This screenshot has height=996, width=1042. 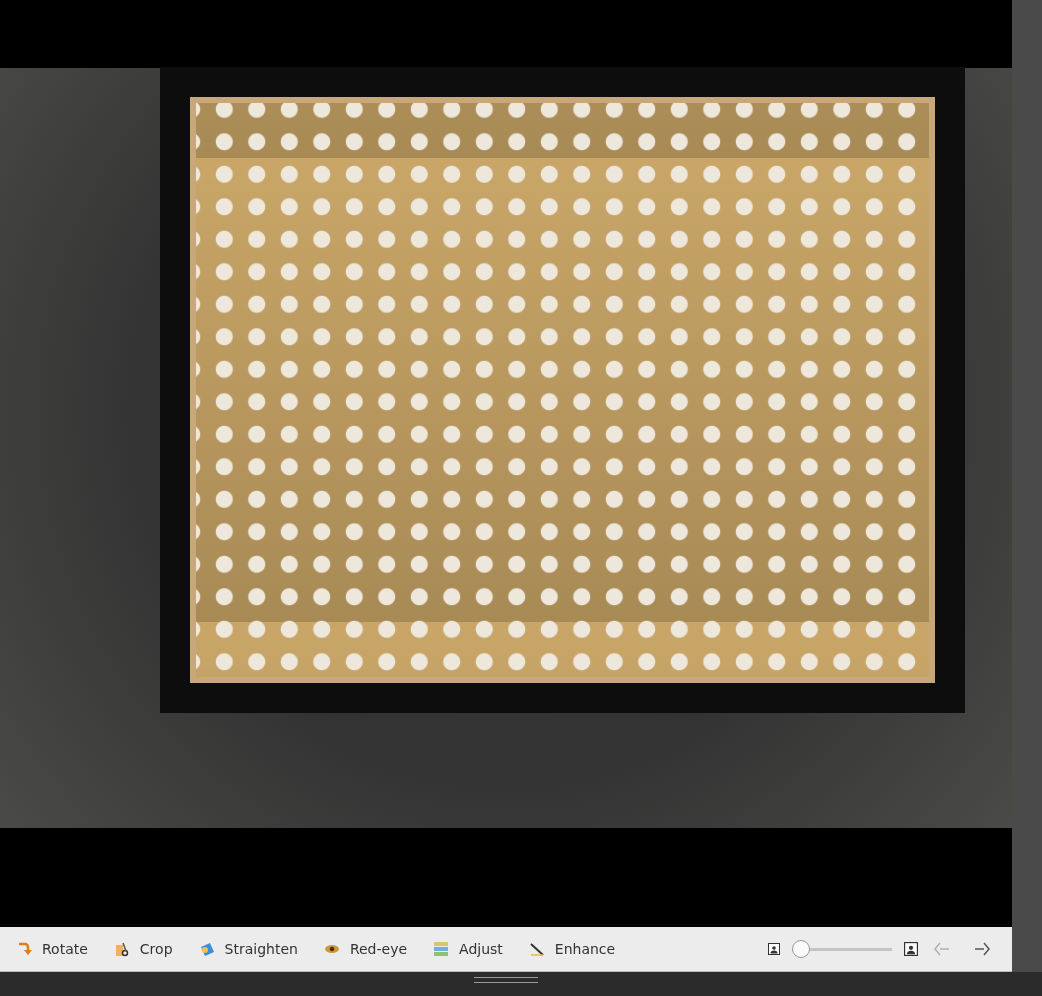 What do you see at coordinates (146, 949) in the screenshot?
I see `crop-button: Crop` at bounding box center [146, 949].